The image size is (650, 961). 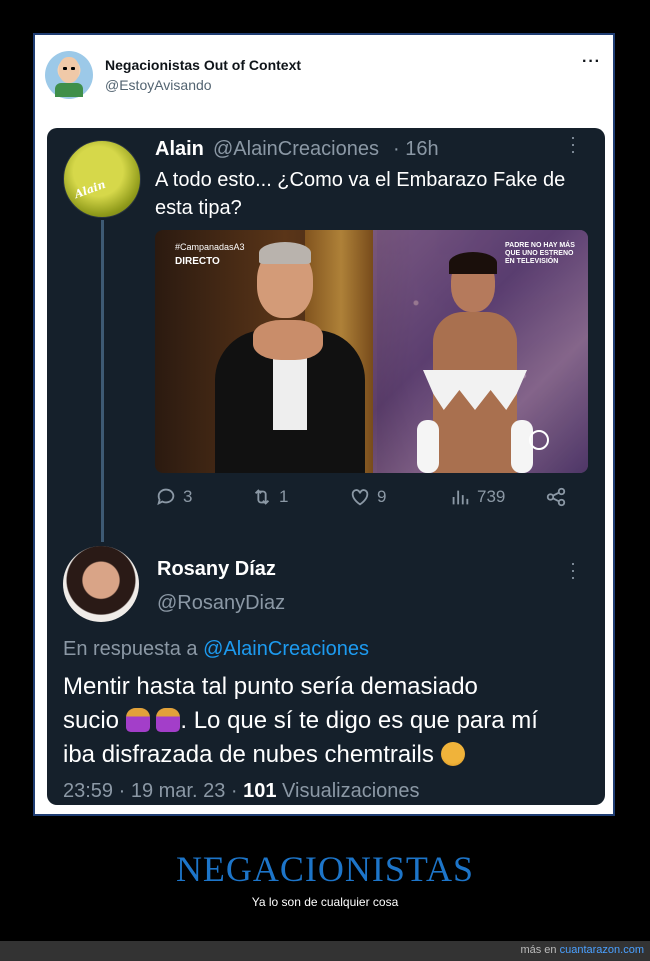 What do you see at coordinates (475, 362) in the screenshot?
I see `presenter-woman` at bounding box center [475, 362].